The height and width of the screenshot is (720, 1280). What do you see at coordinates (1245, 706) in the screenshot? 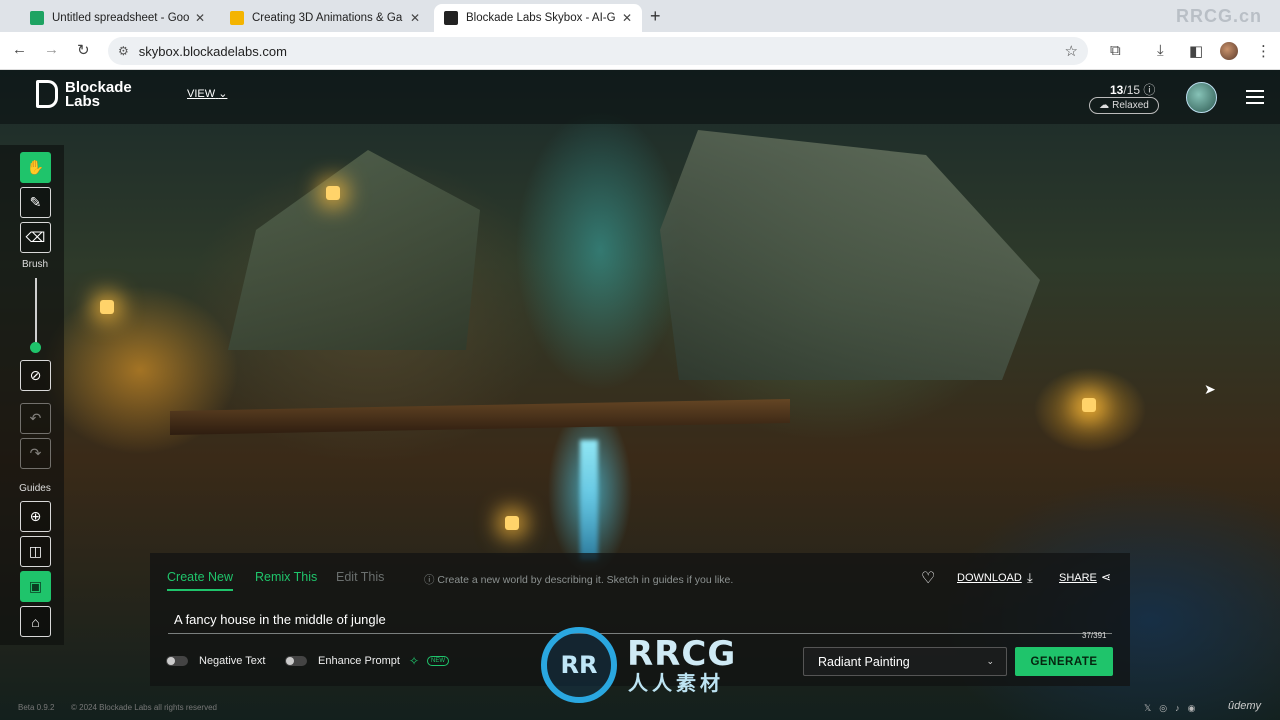
I see `udemy-watermark: ûdemy` at bounding box center [1245, 706].